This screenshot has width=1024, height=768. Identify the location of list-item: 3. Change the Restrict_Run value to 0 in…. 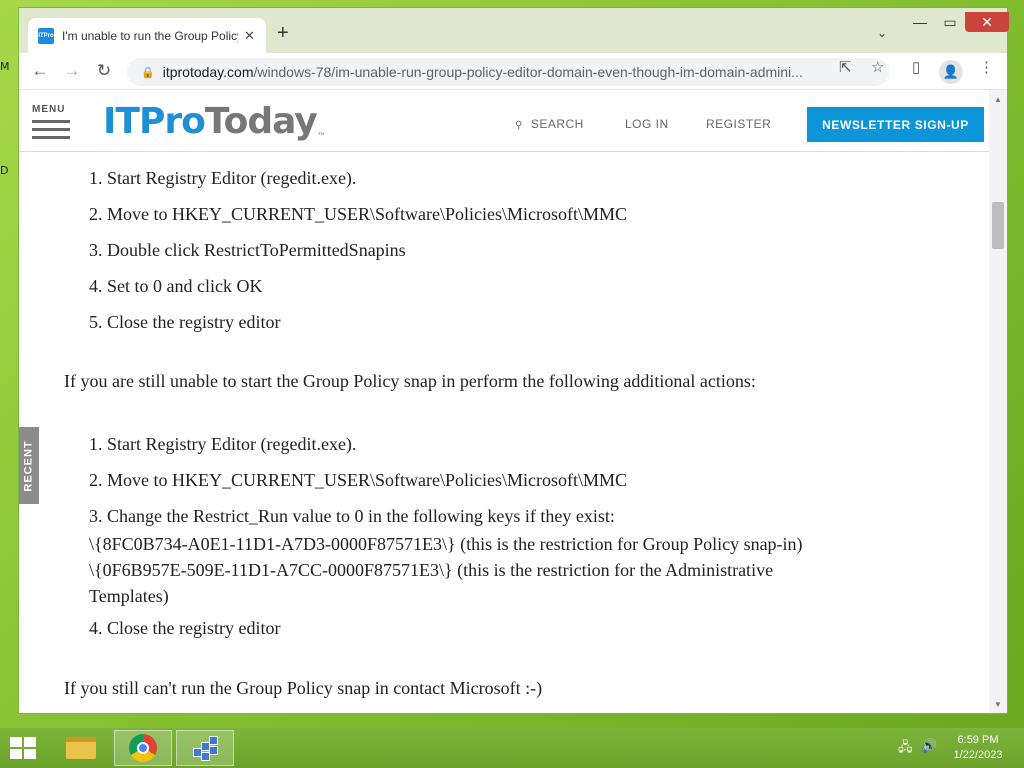
(352, 516).